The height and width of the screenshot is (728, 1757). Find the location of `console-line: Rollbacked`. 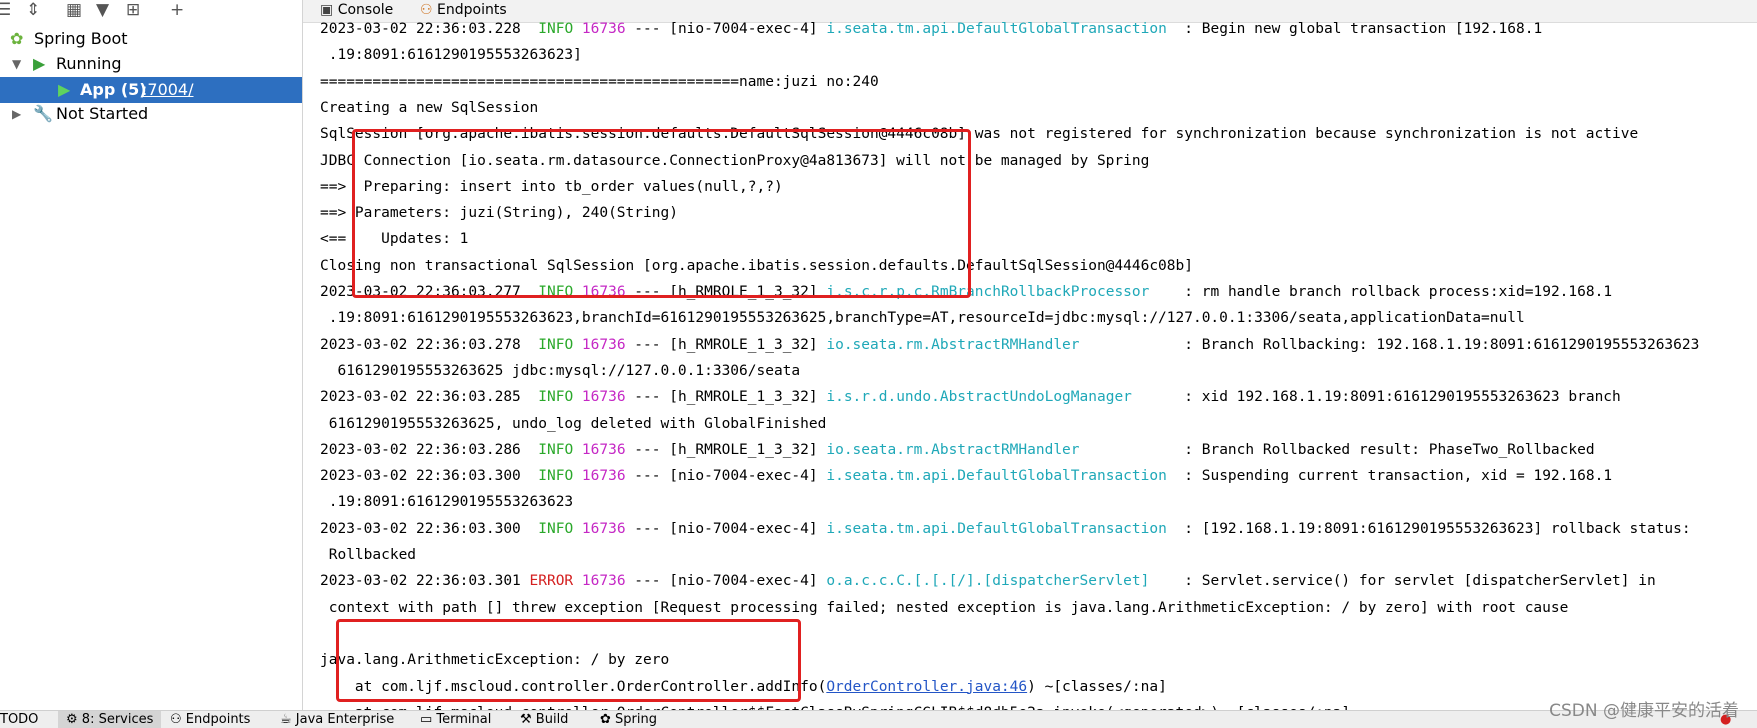

console-line: Rollbacked is located at coordinates (368, 555).